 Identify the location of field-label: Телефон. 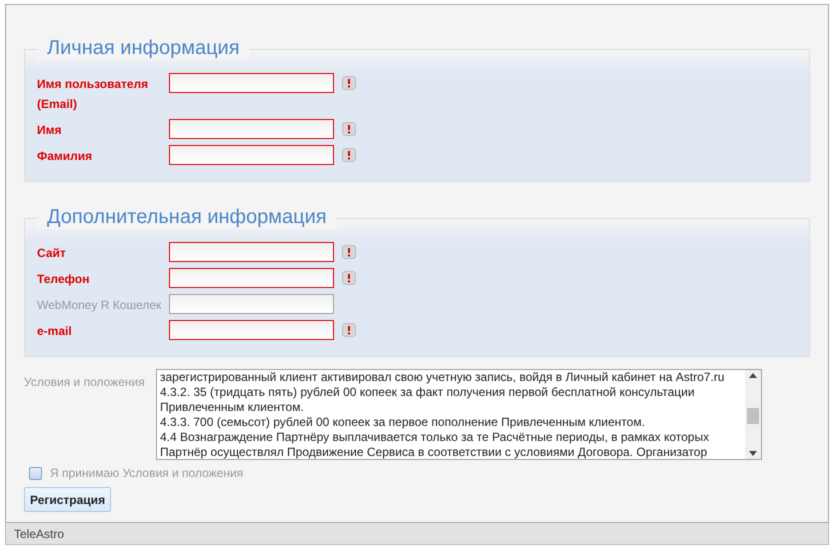
(63, 279).